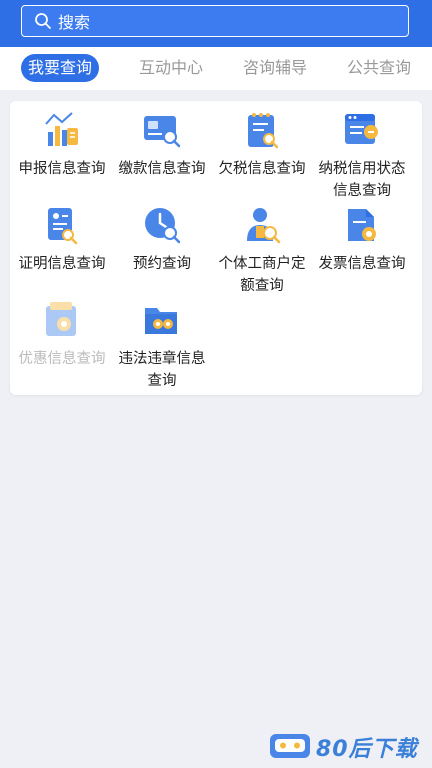 The height and width of the screenshot is (768, 432). I want to click on grid-item-label: 欠税信息查询, so click(262, 169).